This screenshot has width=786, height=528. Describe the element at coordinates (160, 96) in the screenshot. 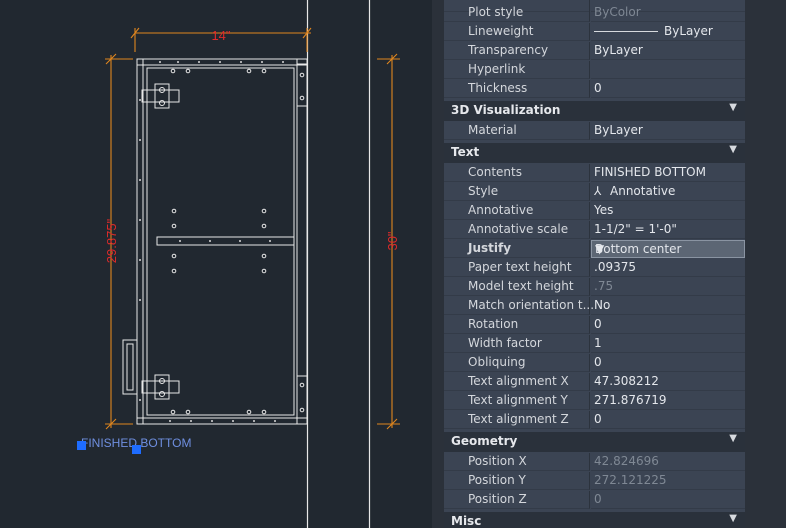

I see `hinge-top` at that location.